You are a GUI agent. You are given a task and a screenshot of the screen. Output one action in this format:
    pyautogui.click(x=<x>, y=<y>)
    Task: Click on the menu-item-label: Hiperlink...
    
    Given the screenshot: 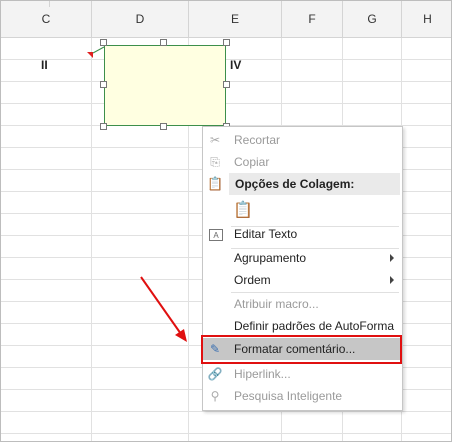 What is the action you would take?
    pyautogui.click(x=262, y=374)
    